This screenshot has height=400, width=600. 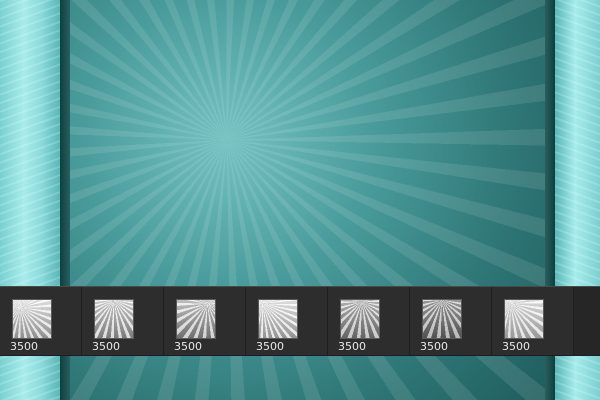 I want to click on brush-thumbnail-7: 3500, so click(x=533, y=321).